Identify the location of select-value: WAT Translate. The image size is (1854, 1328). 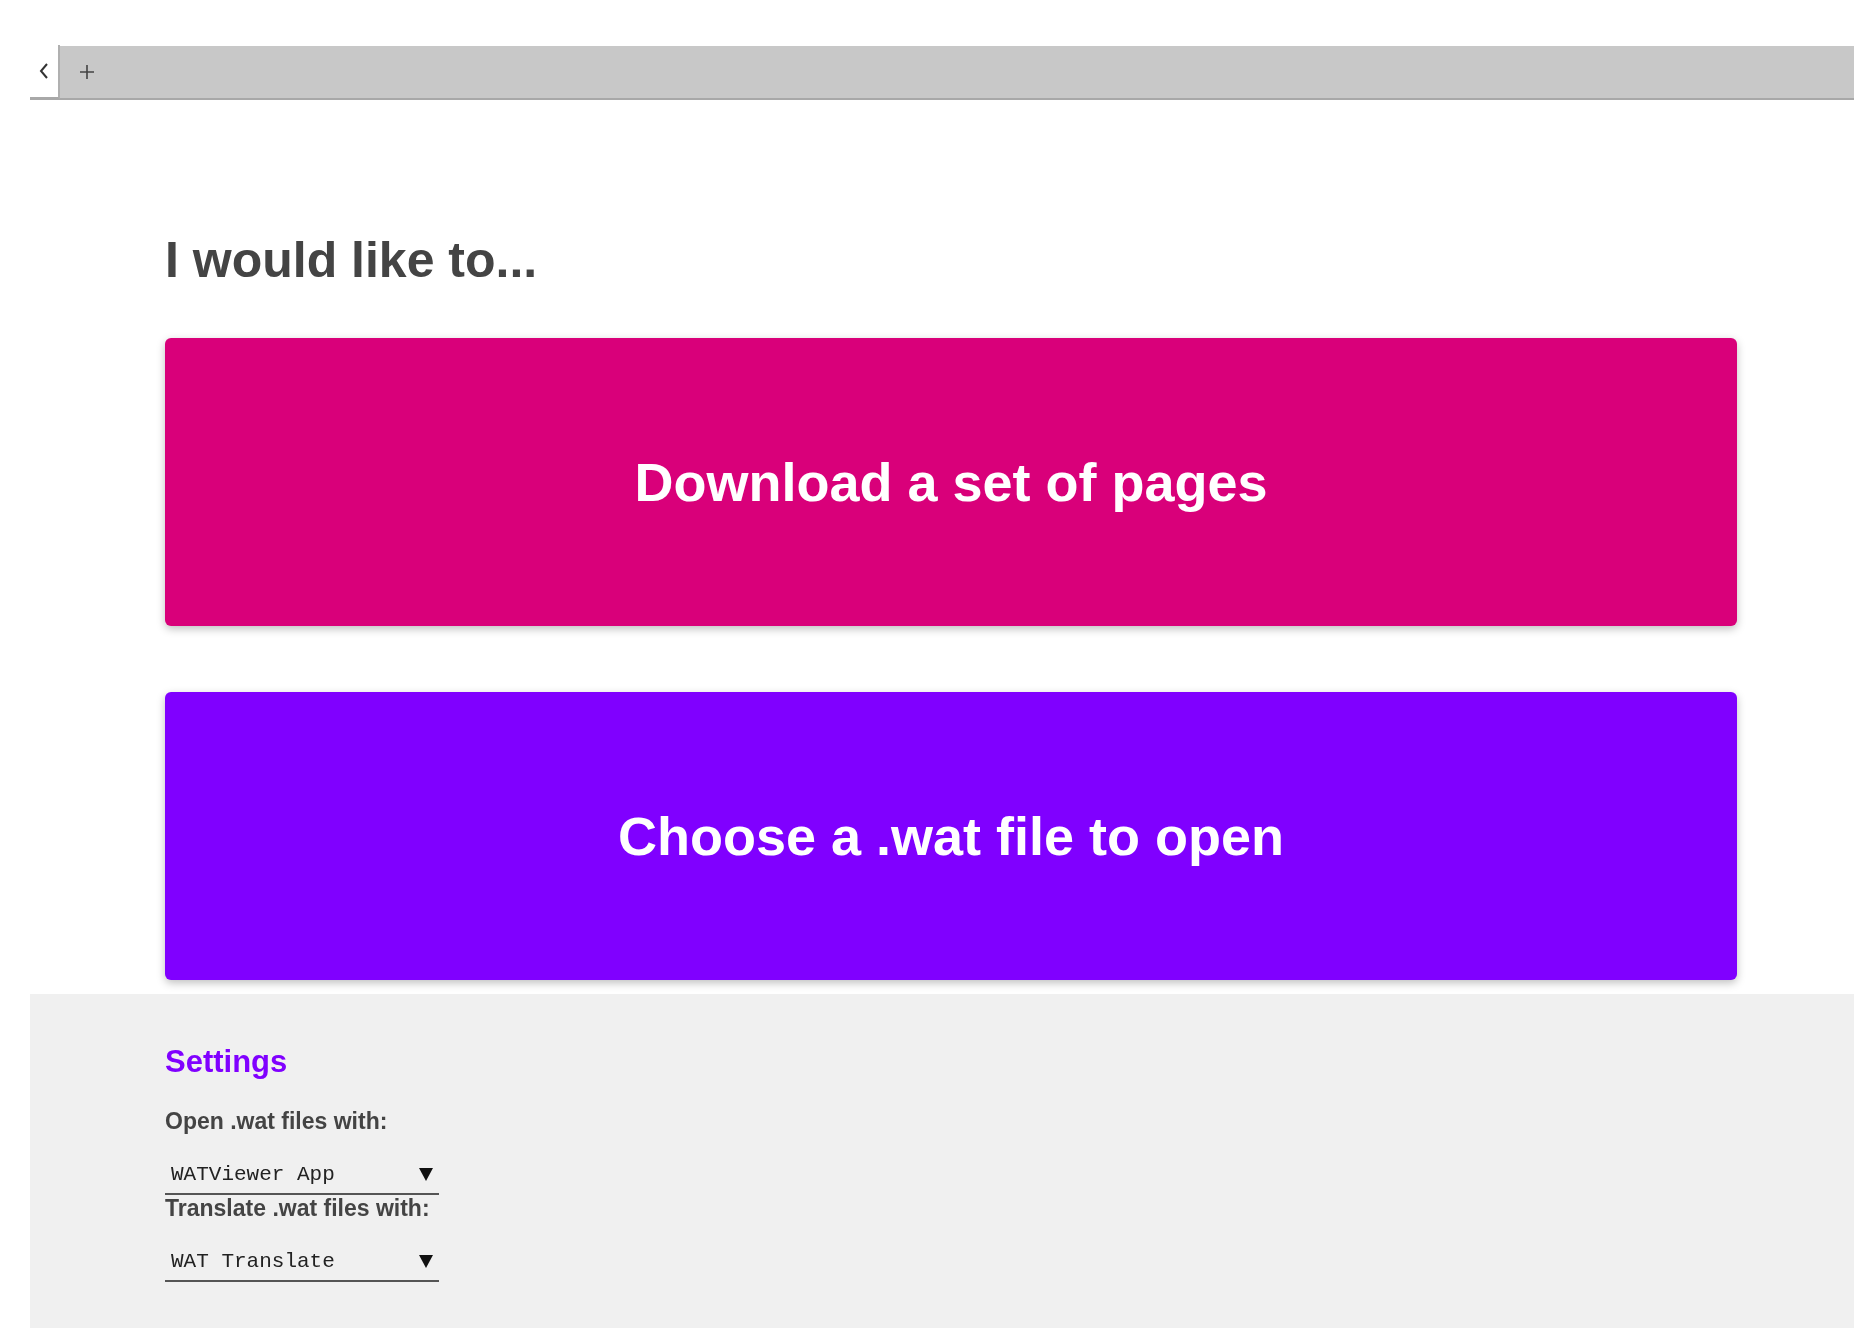
(253, 1261).